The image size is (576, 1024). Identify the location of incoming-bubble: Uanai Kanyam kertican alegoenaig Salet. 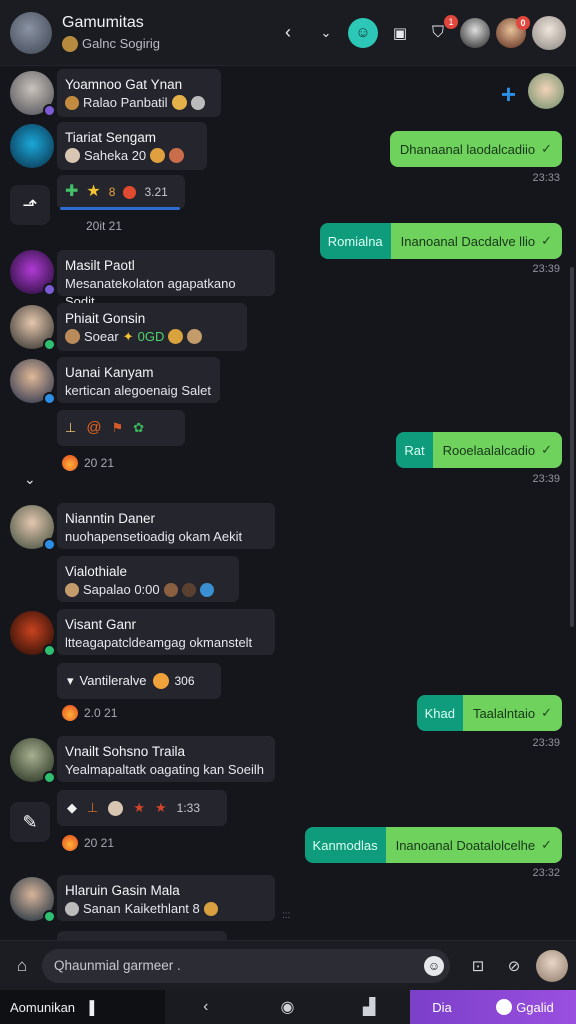
(138, 380).